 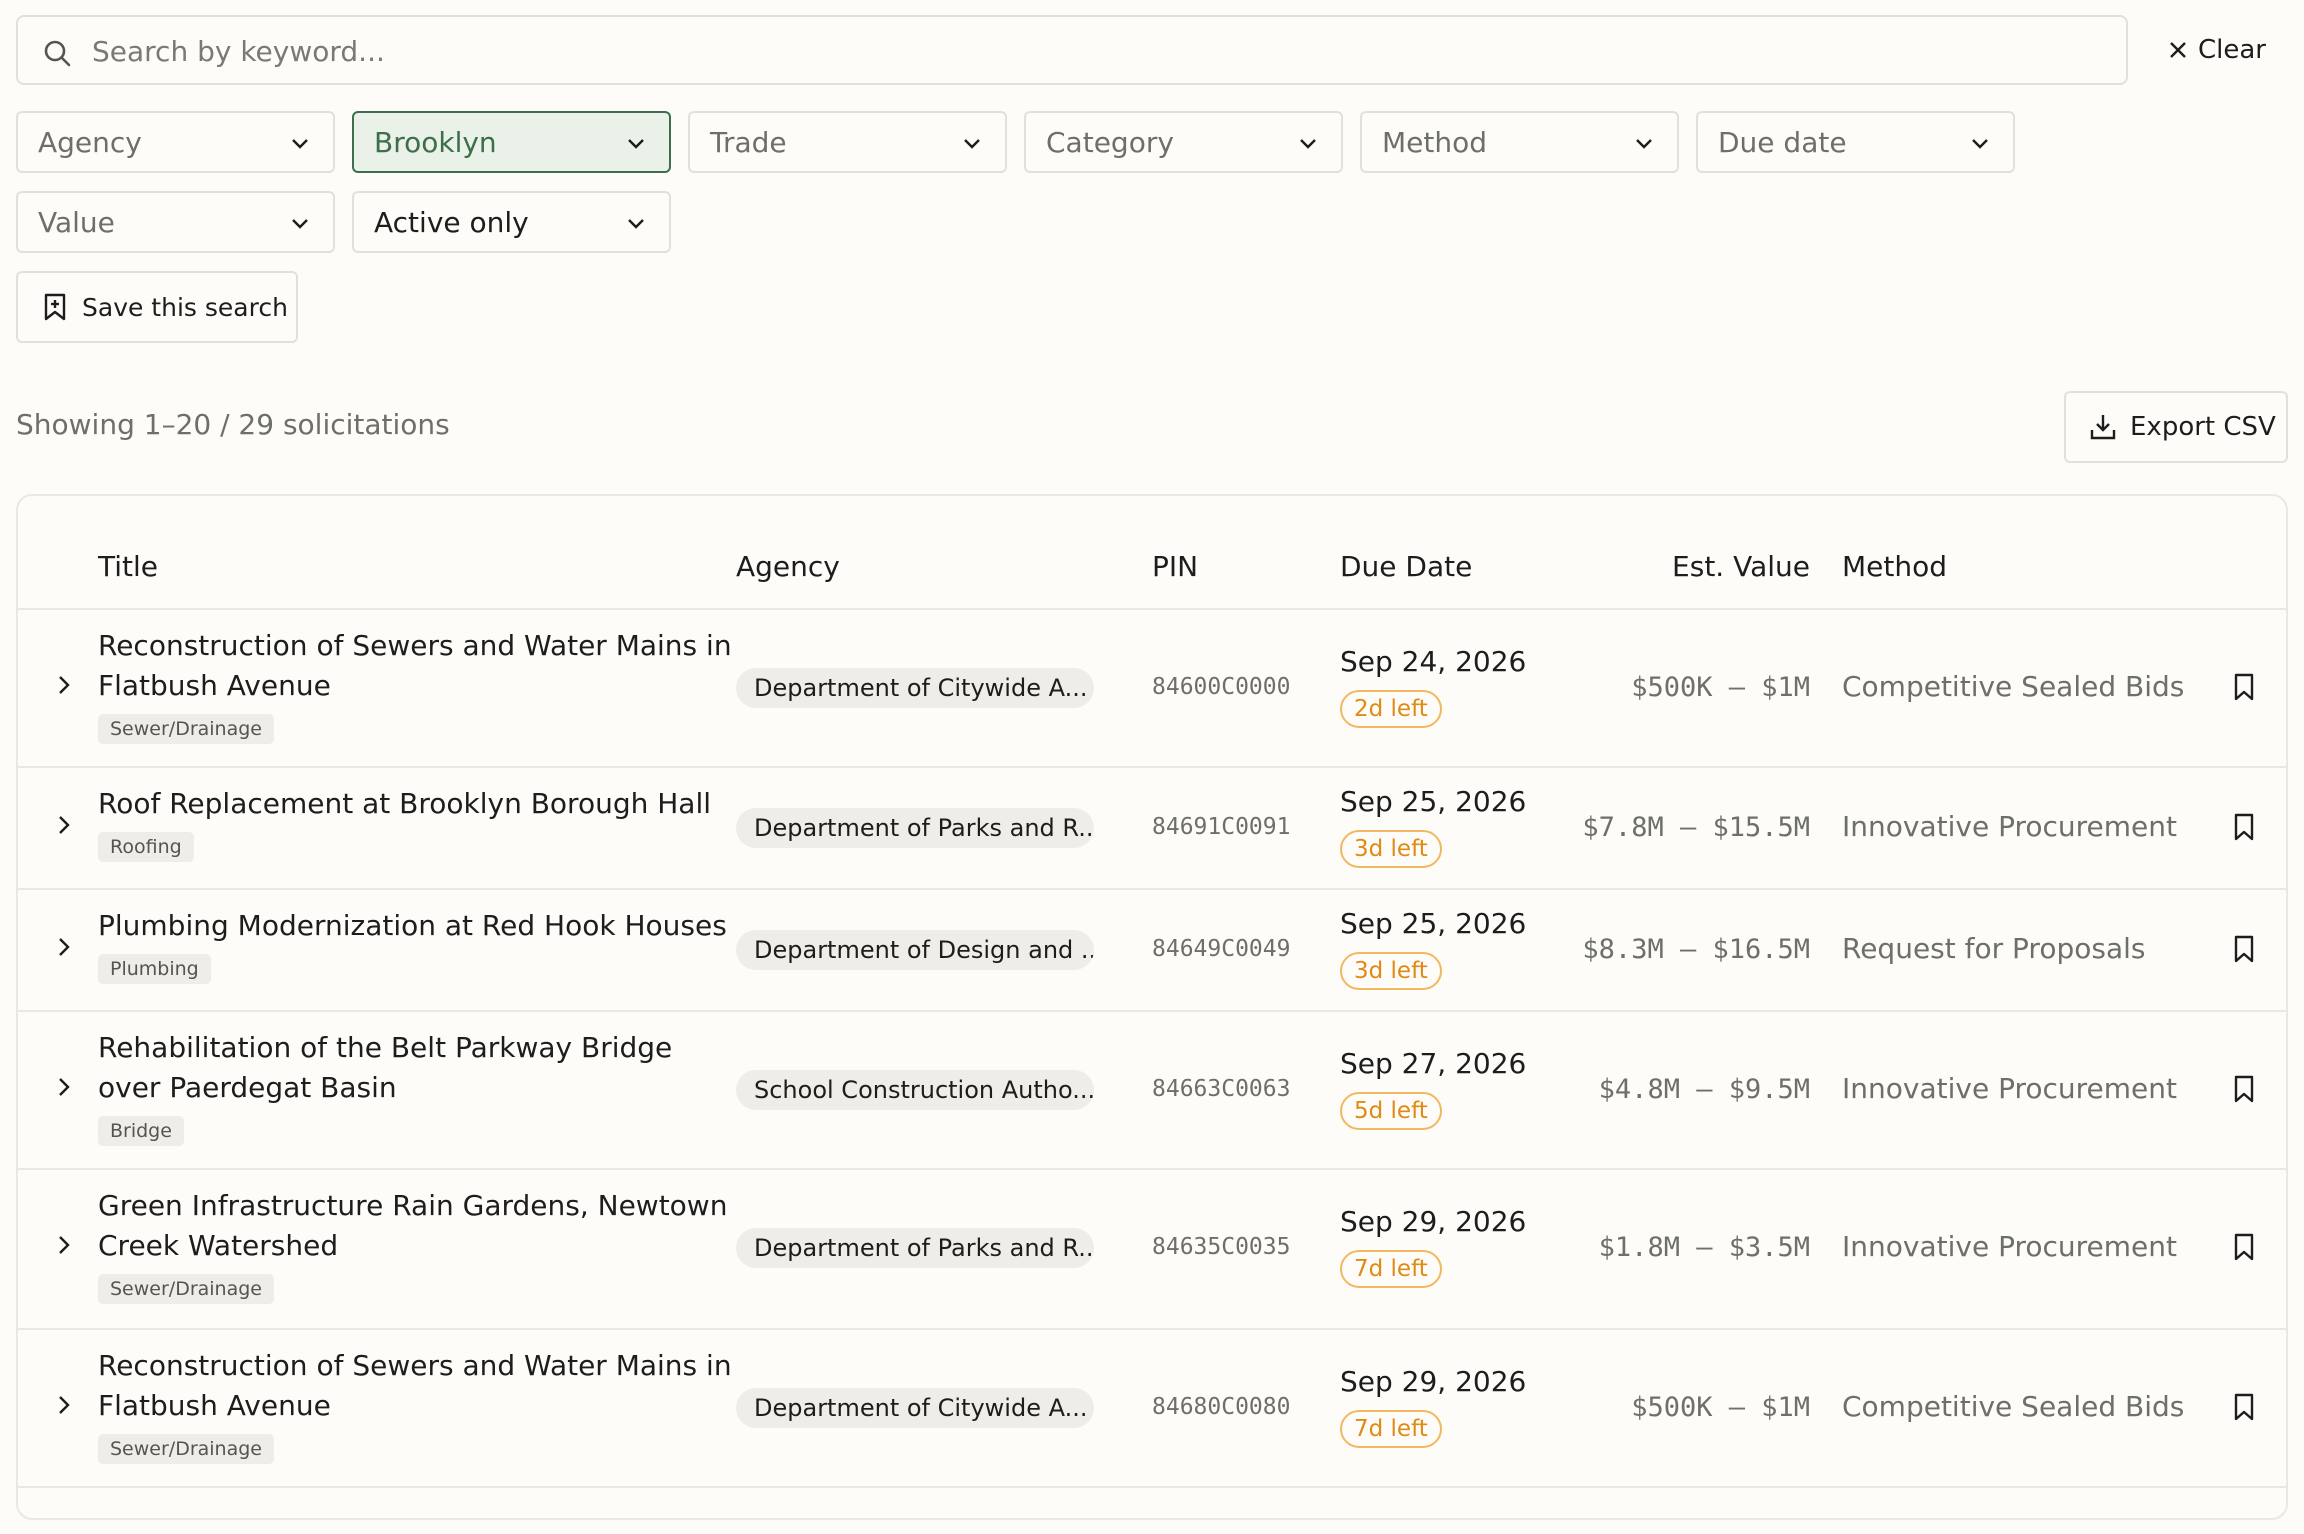 I want to click on pin-value: 84600C0000, so click(x=1221, y=687).